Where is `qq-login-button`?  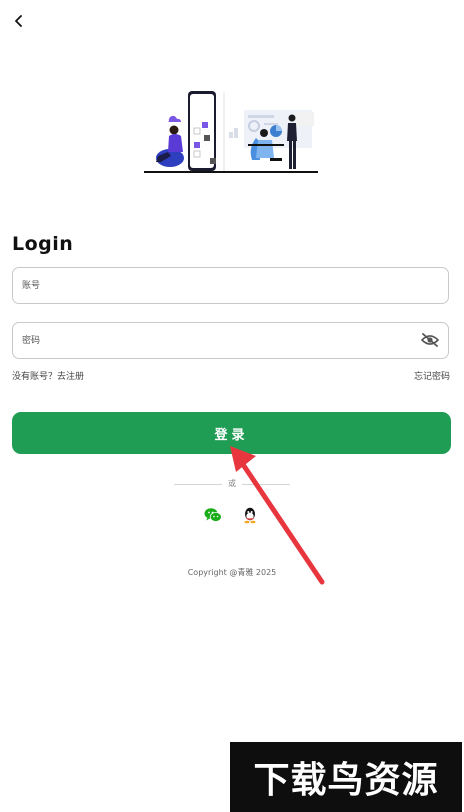
qq-login-button is located at coordinates (250, 517).